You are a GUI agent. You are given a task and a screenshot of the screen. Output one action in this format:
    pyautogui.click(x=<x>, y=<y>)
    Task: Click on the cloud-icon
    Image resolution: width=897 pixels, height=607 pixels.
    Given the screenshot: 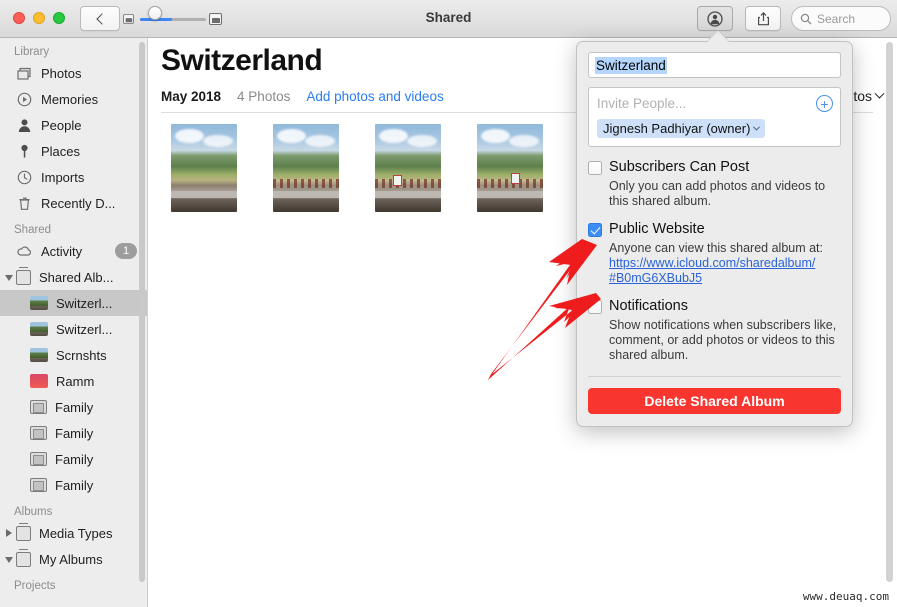 What is the action you would take?
    pyautogui.click(x=24, y=251)
    